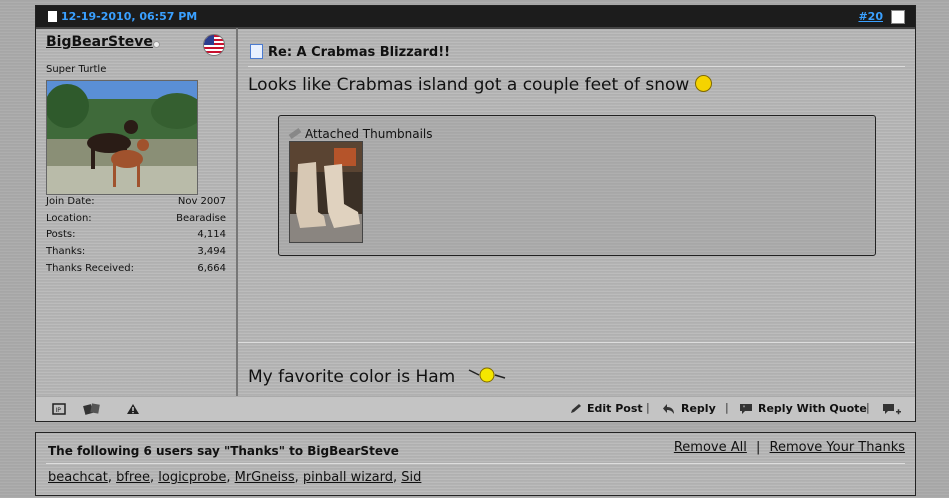  I want to click on stat-value: Nov 2007, so click(201, 201).